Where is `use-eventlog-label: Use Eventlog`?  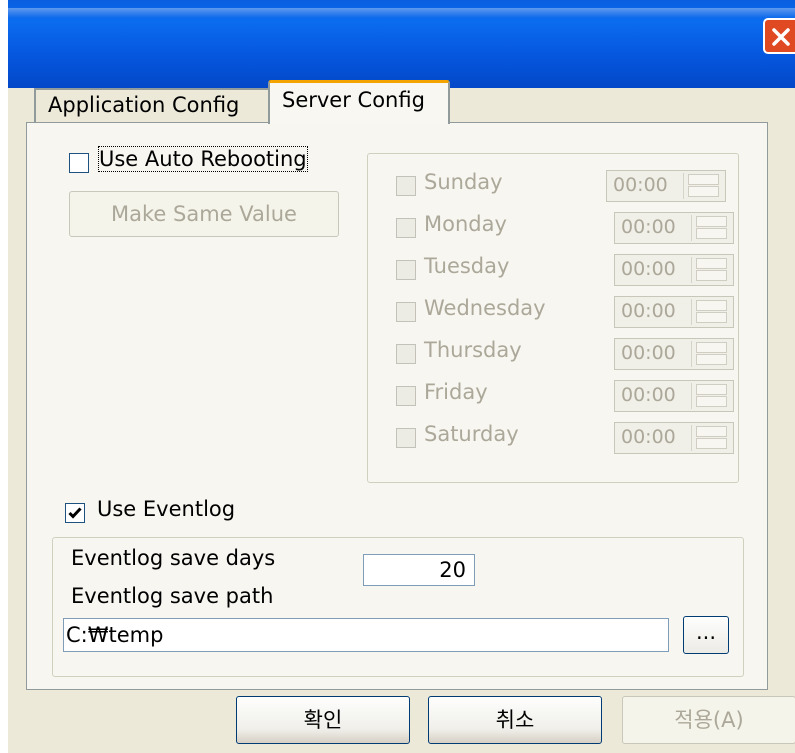
use-eventlog-label: Use Eventlog is located at coordinates (166, 509).